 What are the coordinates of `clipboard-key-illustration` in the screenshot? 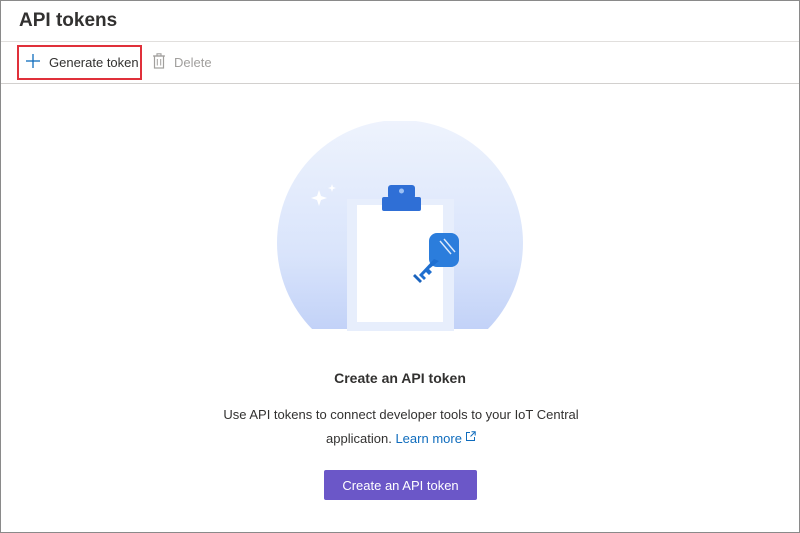 It's located at (400, 226).